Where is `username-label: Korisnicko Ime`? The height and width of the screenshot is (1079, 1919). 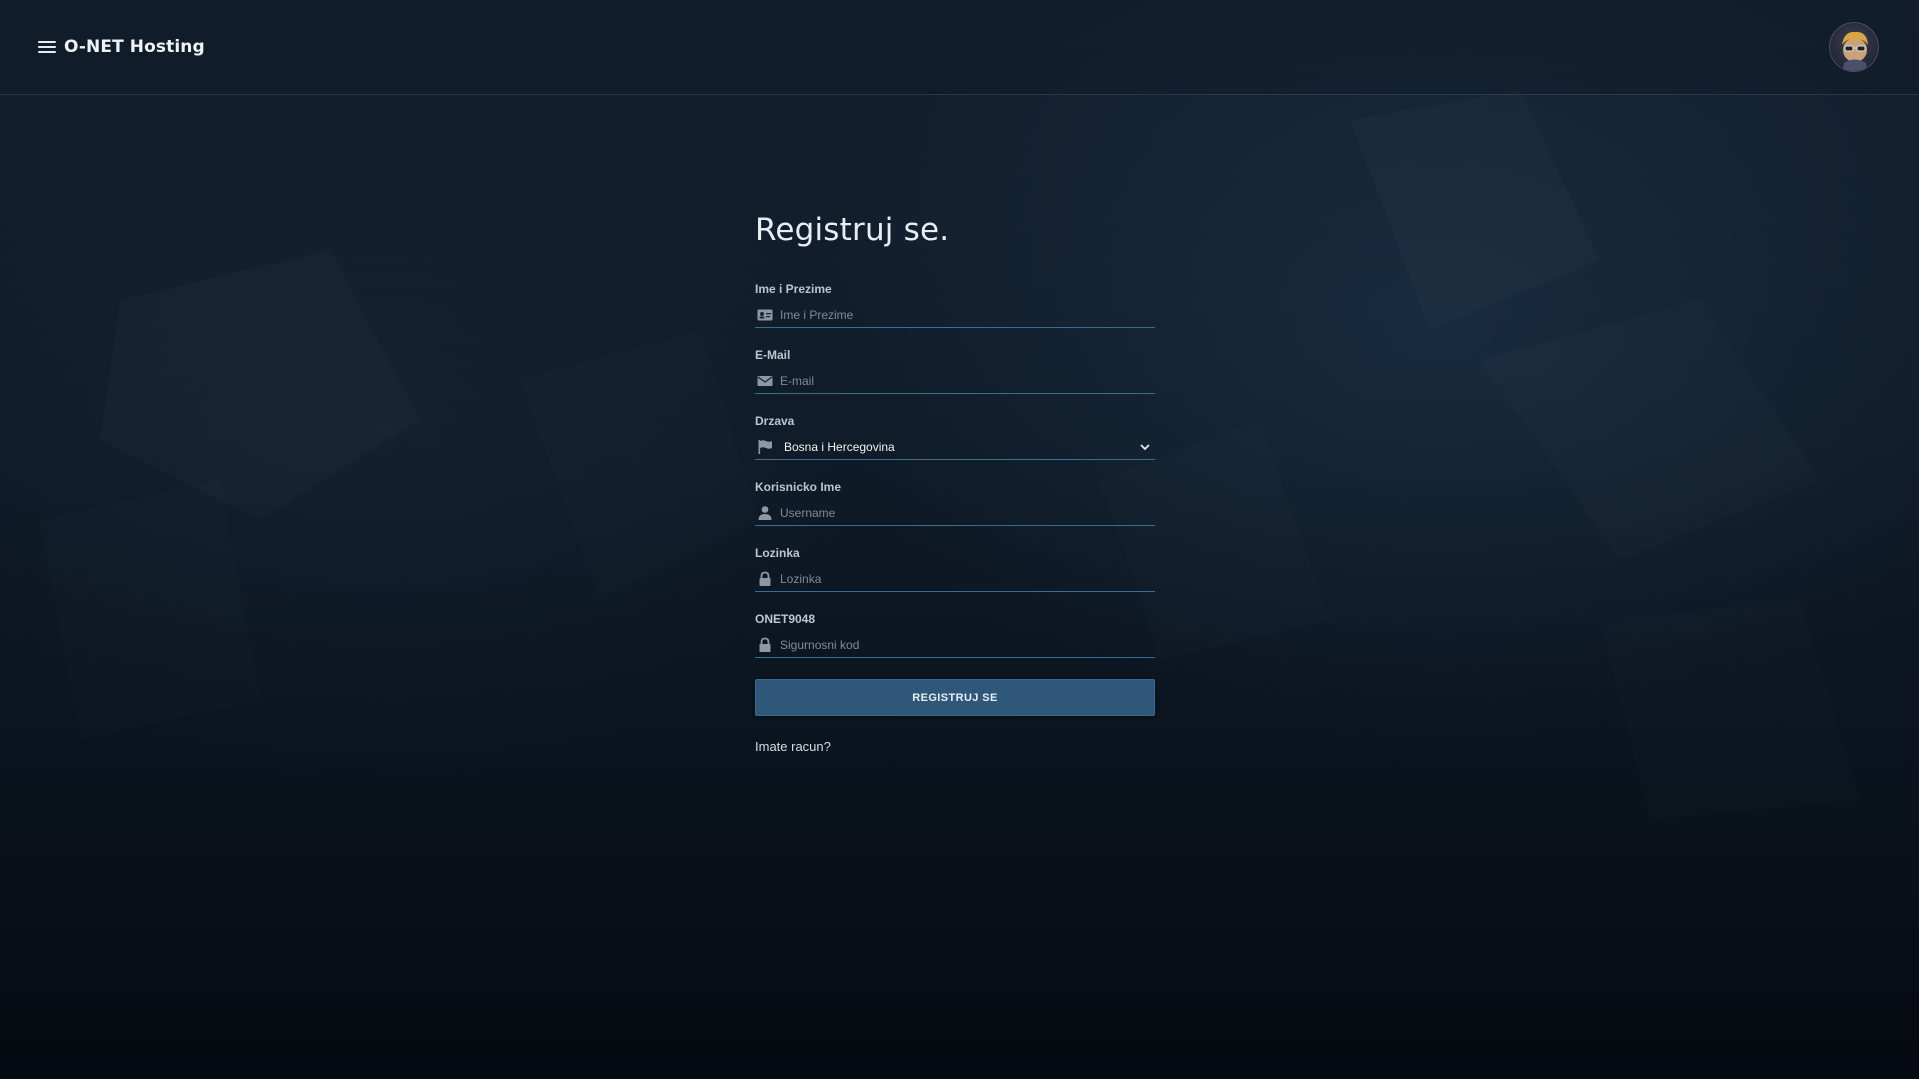
username-label: Korisnicko Ime is located at coordinates (798, 487).